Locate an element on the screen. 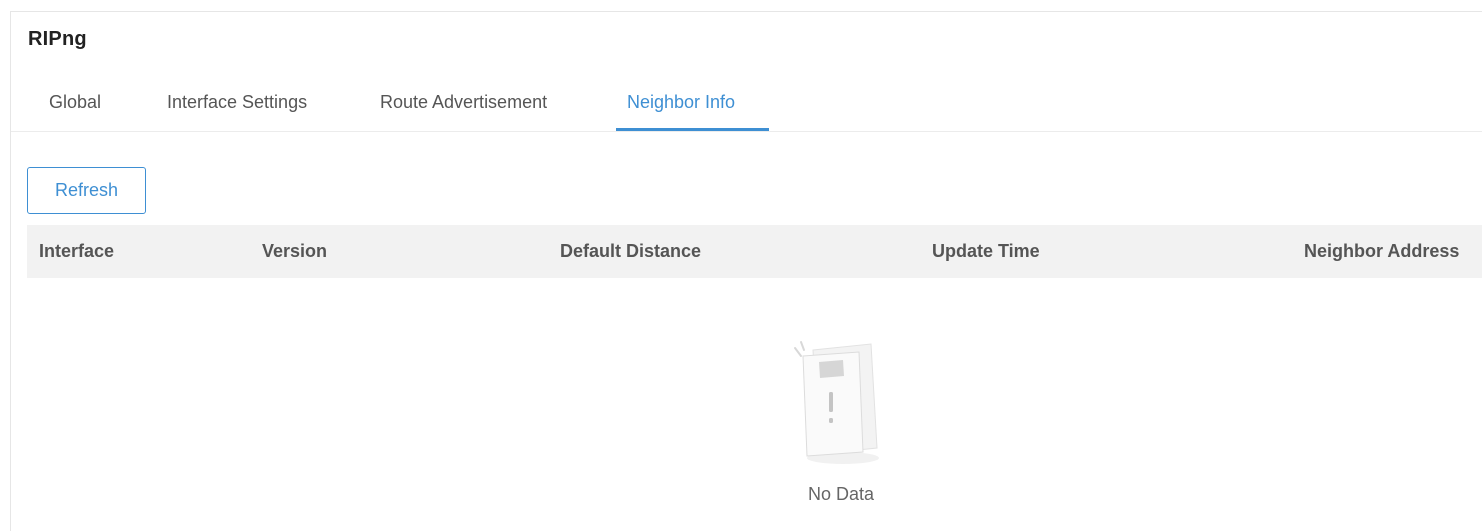 The image size is (1482, 531). tab-route-advertisement: Route Advertisement is located at coordinates (463, 102).